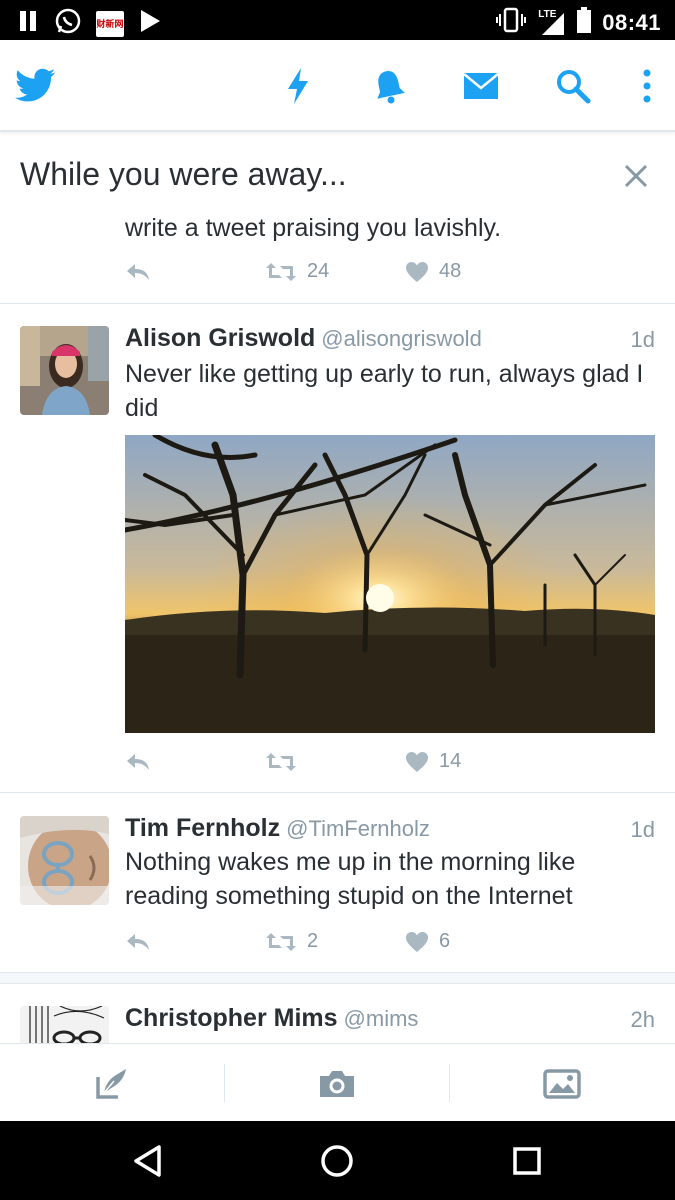 Image resolution: width=675 pixels, height=1200 pixels. I want to click on tweet-actions: 24 48, so click(335, 271).